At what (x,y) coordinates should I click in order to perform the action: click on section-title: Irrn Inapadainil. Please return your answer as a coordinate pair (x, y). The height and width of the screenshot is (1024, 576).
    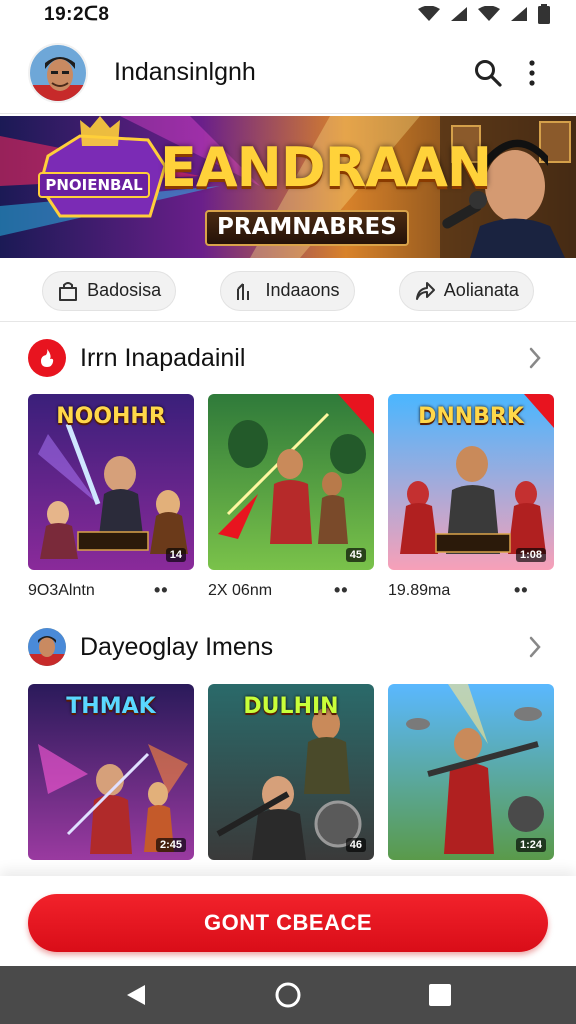
    Looking at the image, I should click on (163, 357).